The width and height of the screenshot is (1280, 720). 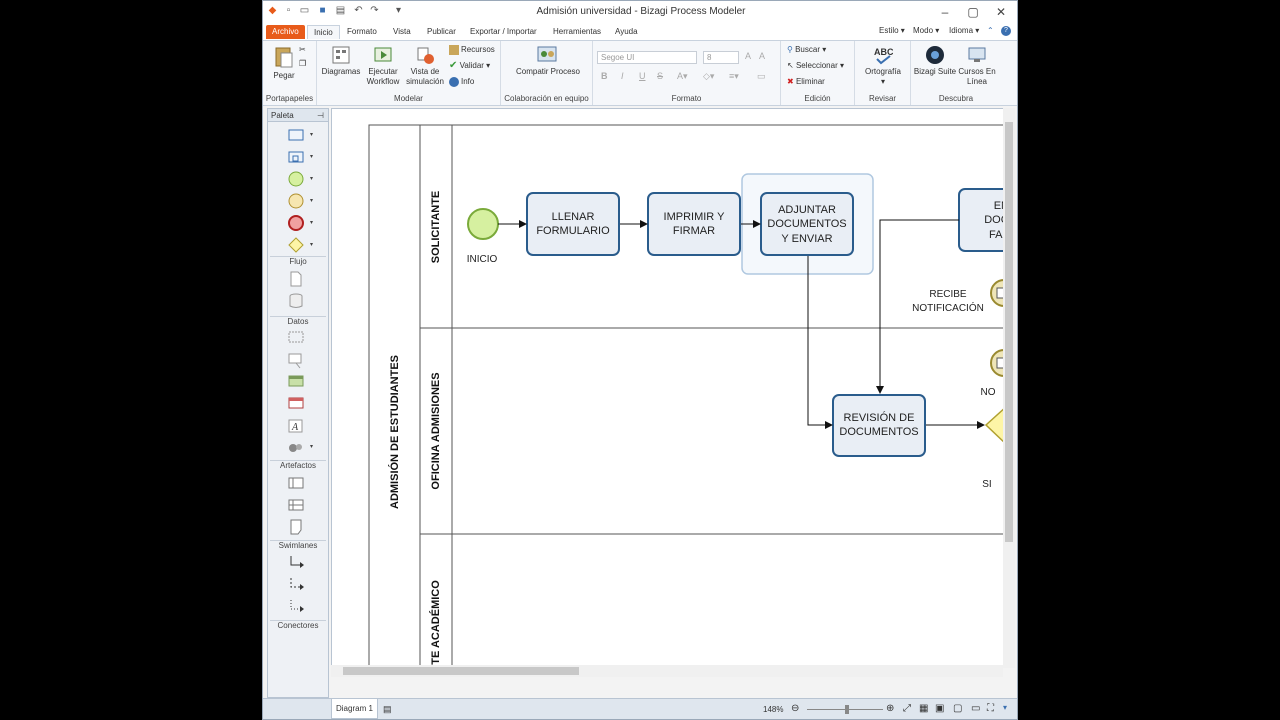 I want to click on end-event-icon, so click(x=296, y=223).